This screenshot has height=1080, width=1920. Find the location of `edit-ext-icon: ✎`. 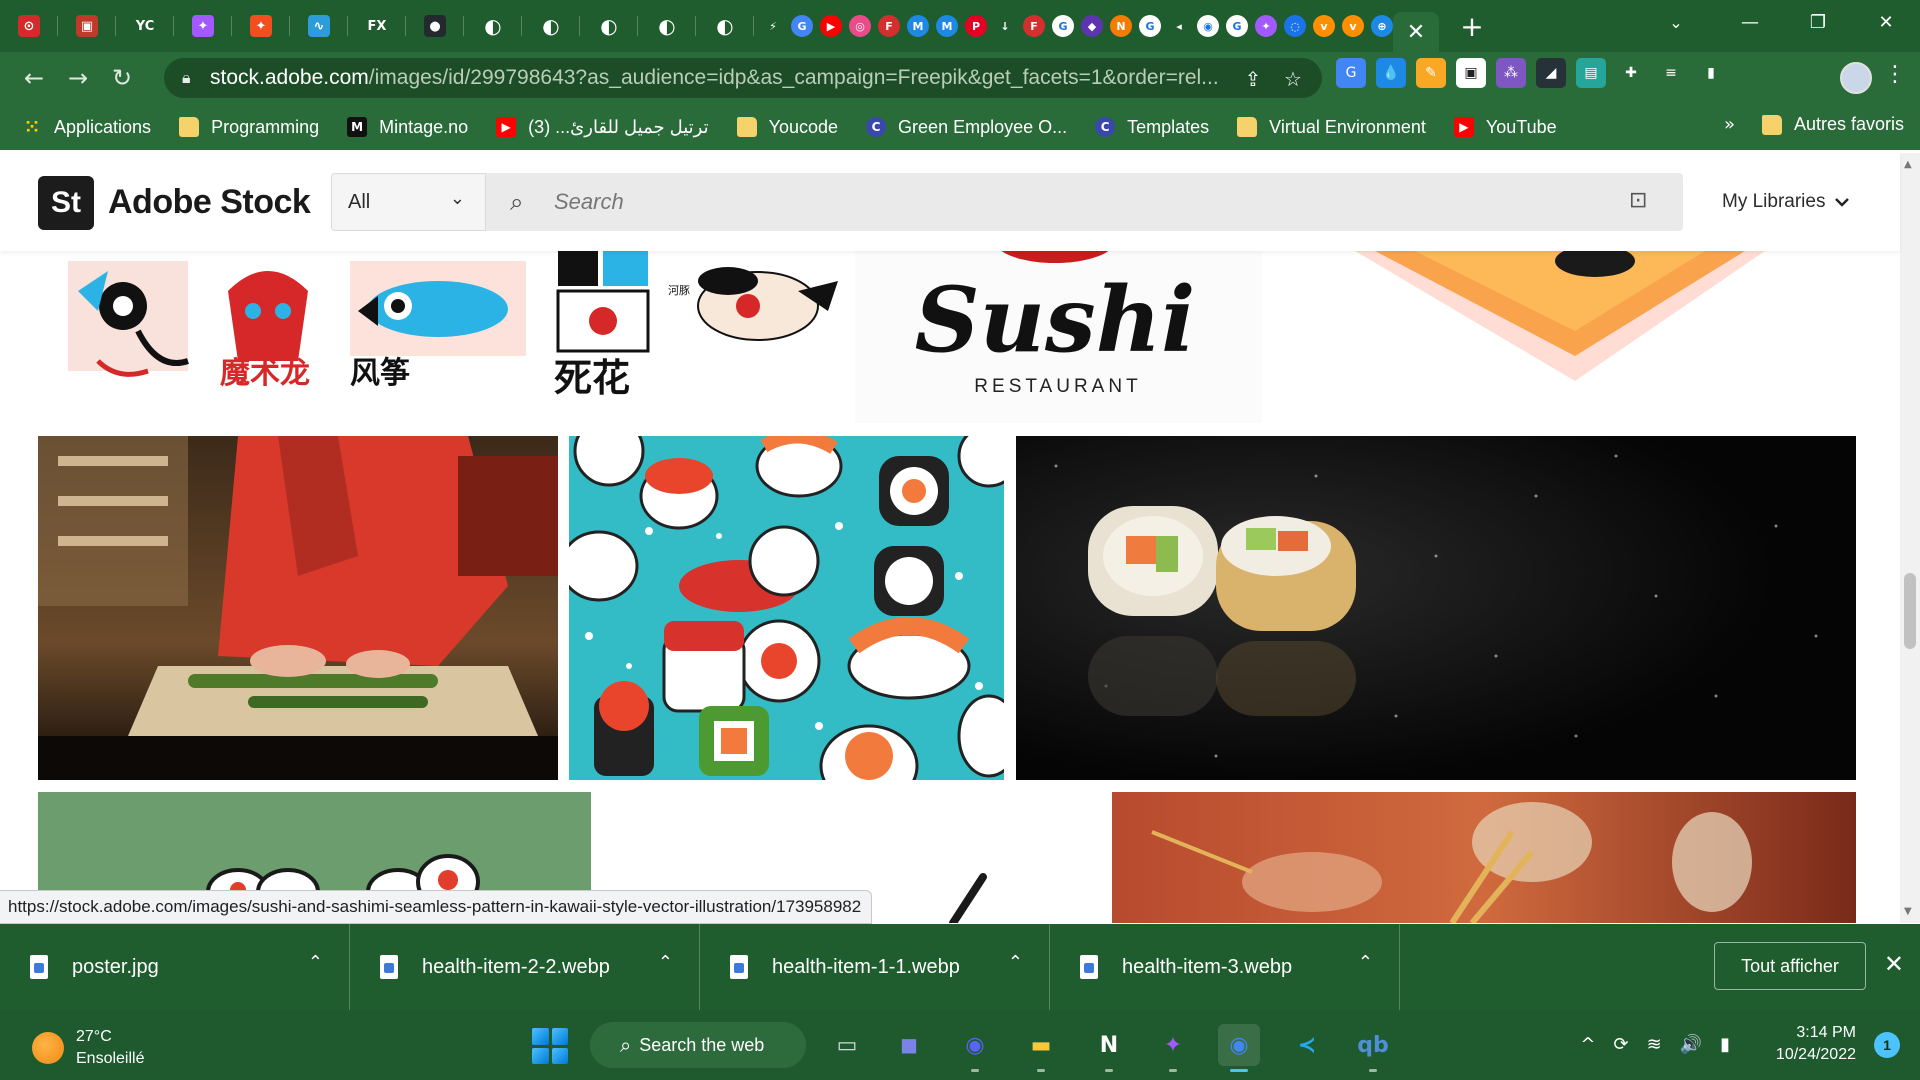

edit-ext-icon: ✎ is located at coordinates (1431, 73).